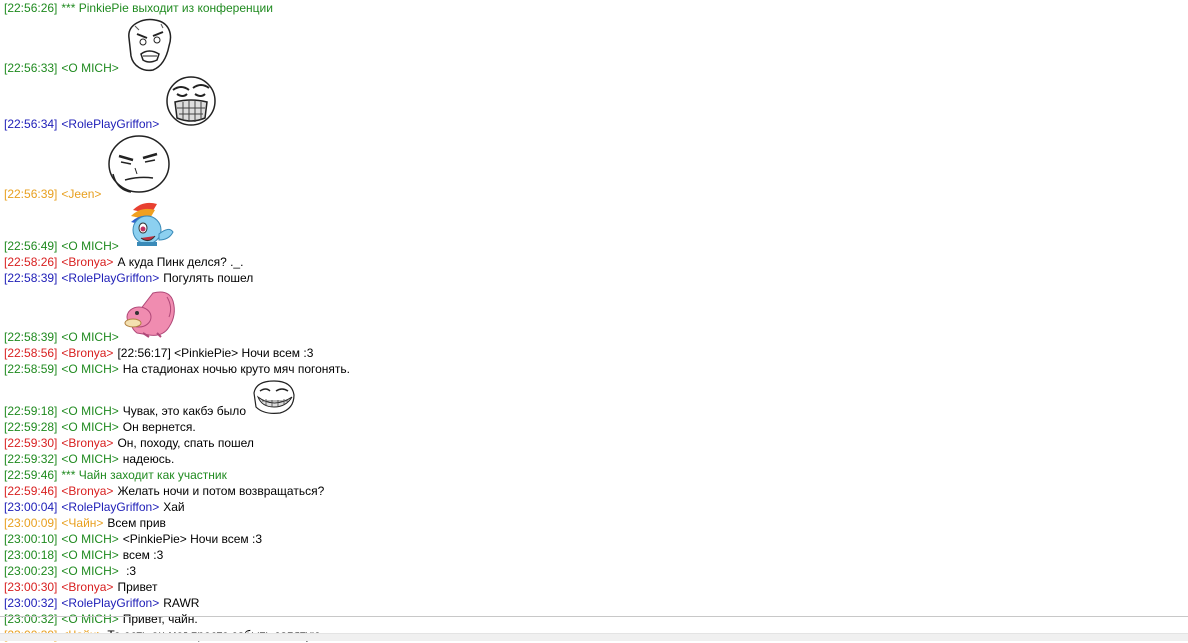  What do you see at coordinates (594, 571) in the screenshot?
I see `chat-line: [23:00:23] <O MICH> :3` at bounding box center [594, 571].